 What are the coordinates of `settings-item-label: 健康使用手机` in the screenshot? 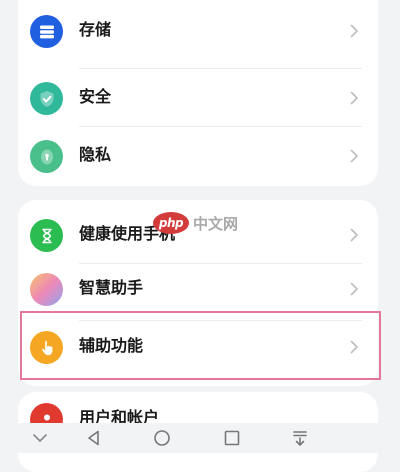 It's located at (127, 233).